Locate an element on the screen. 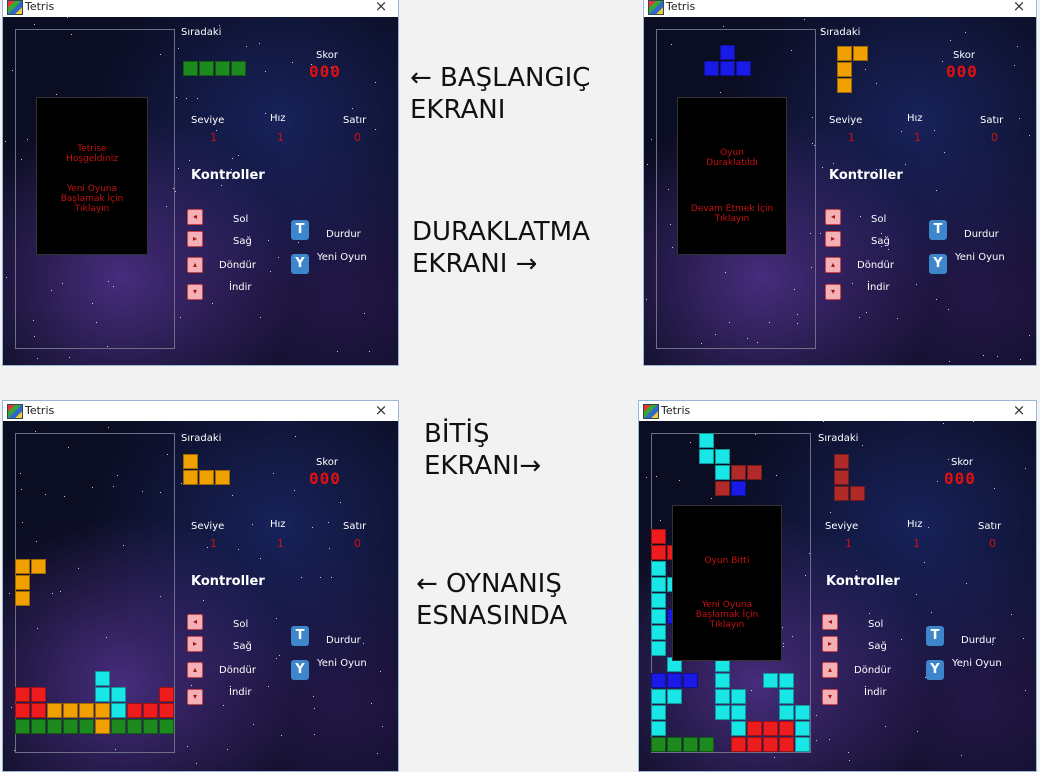 This screenshot has height=772, width=1040. score-value: 000 is located at coordinates (325, 71).